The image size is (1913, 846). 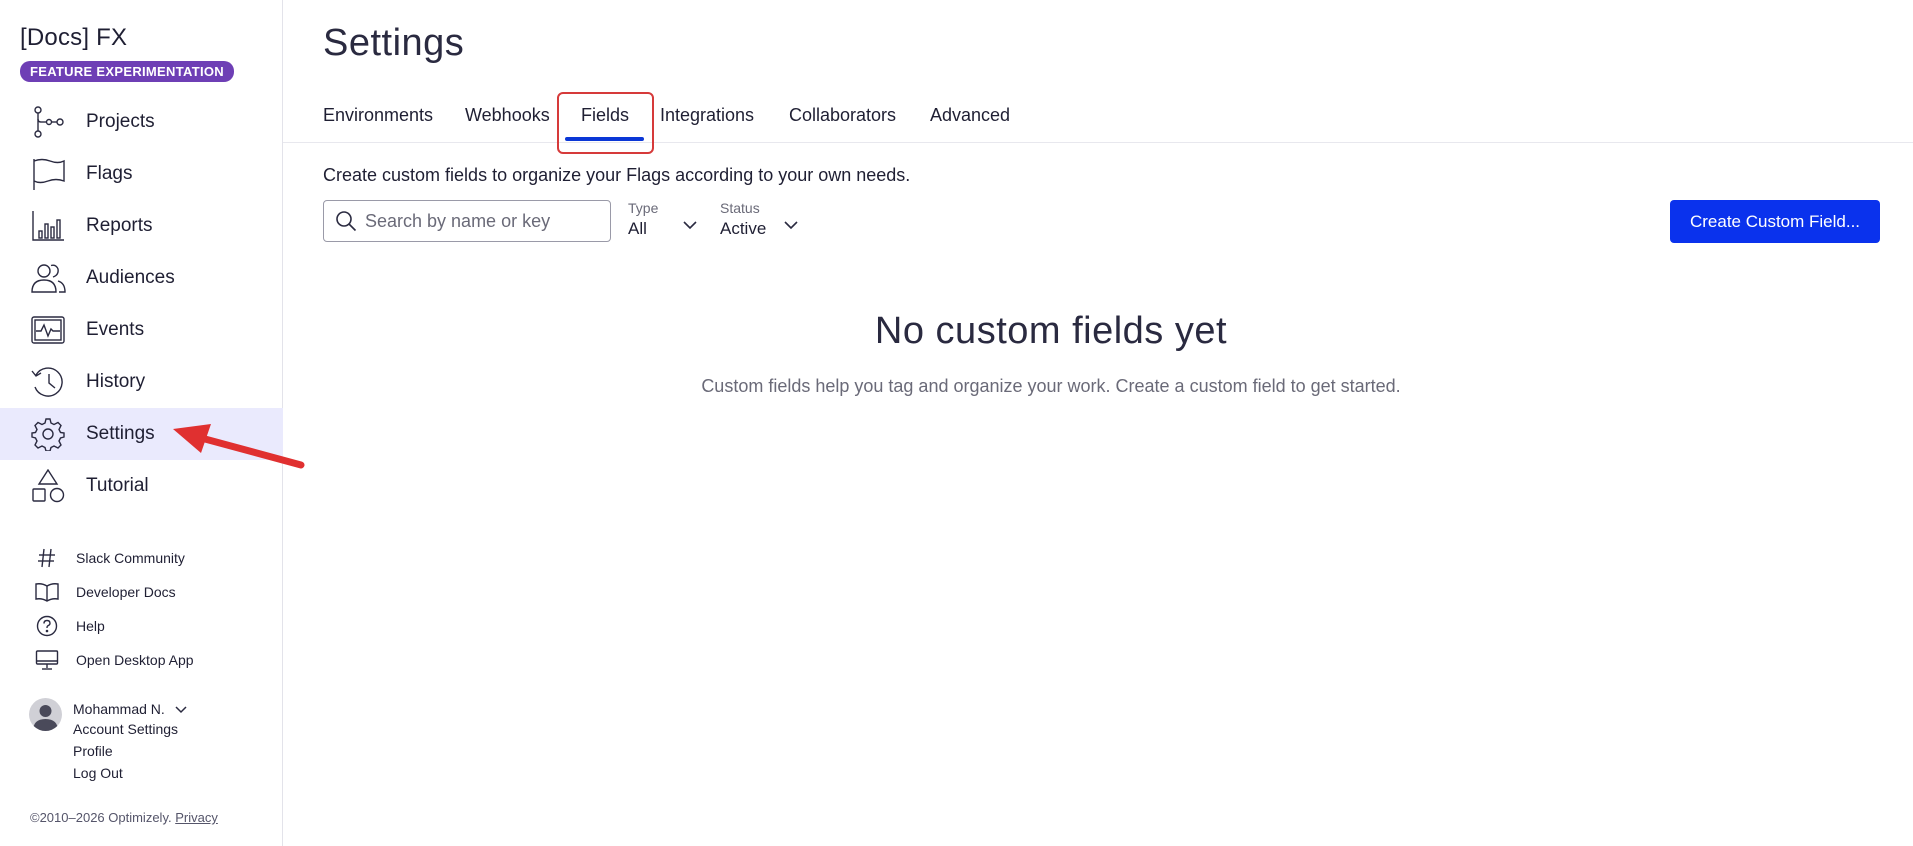 I want to click on reports-icon, so click(x=48, y=226).